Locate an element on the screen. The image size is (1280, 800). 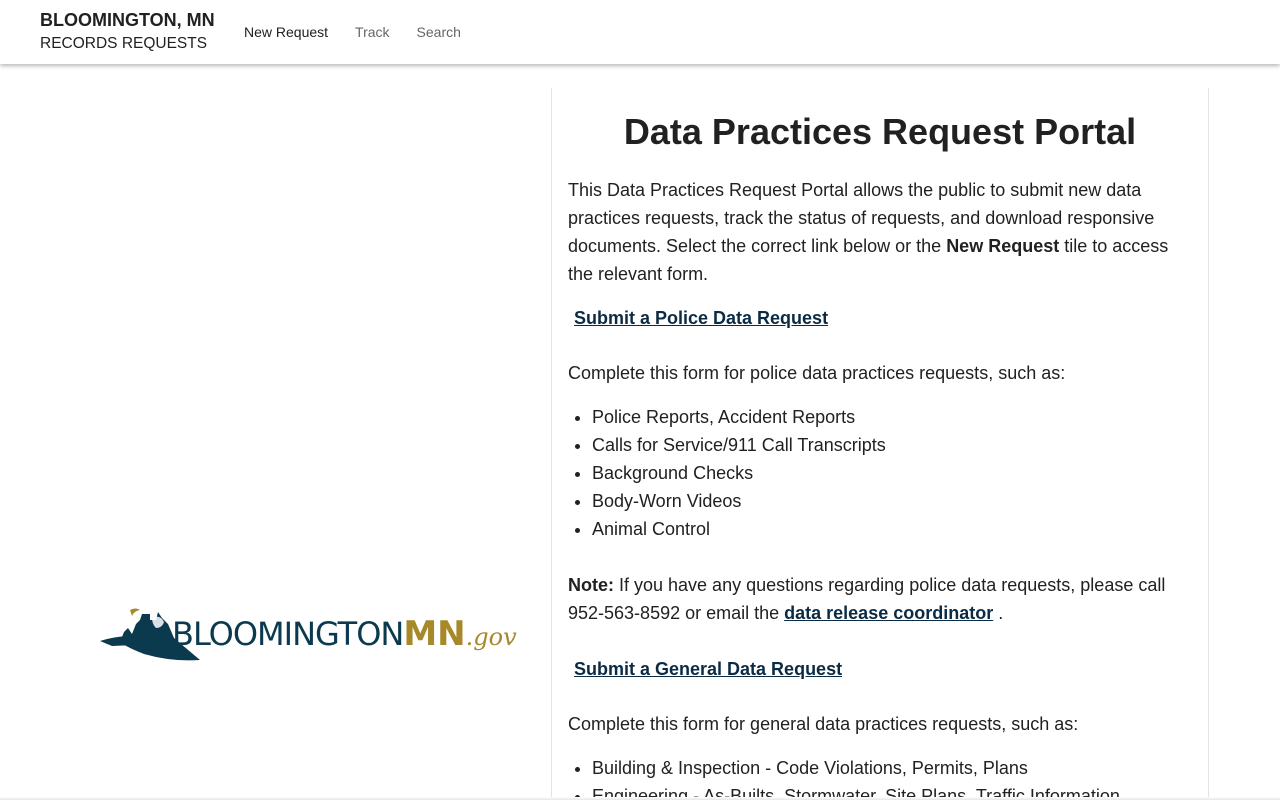
list-item: Police Reports, Accident Reports is located at coordinates (892, 417).